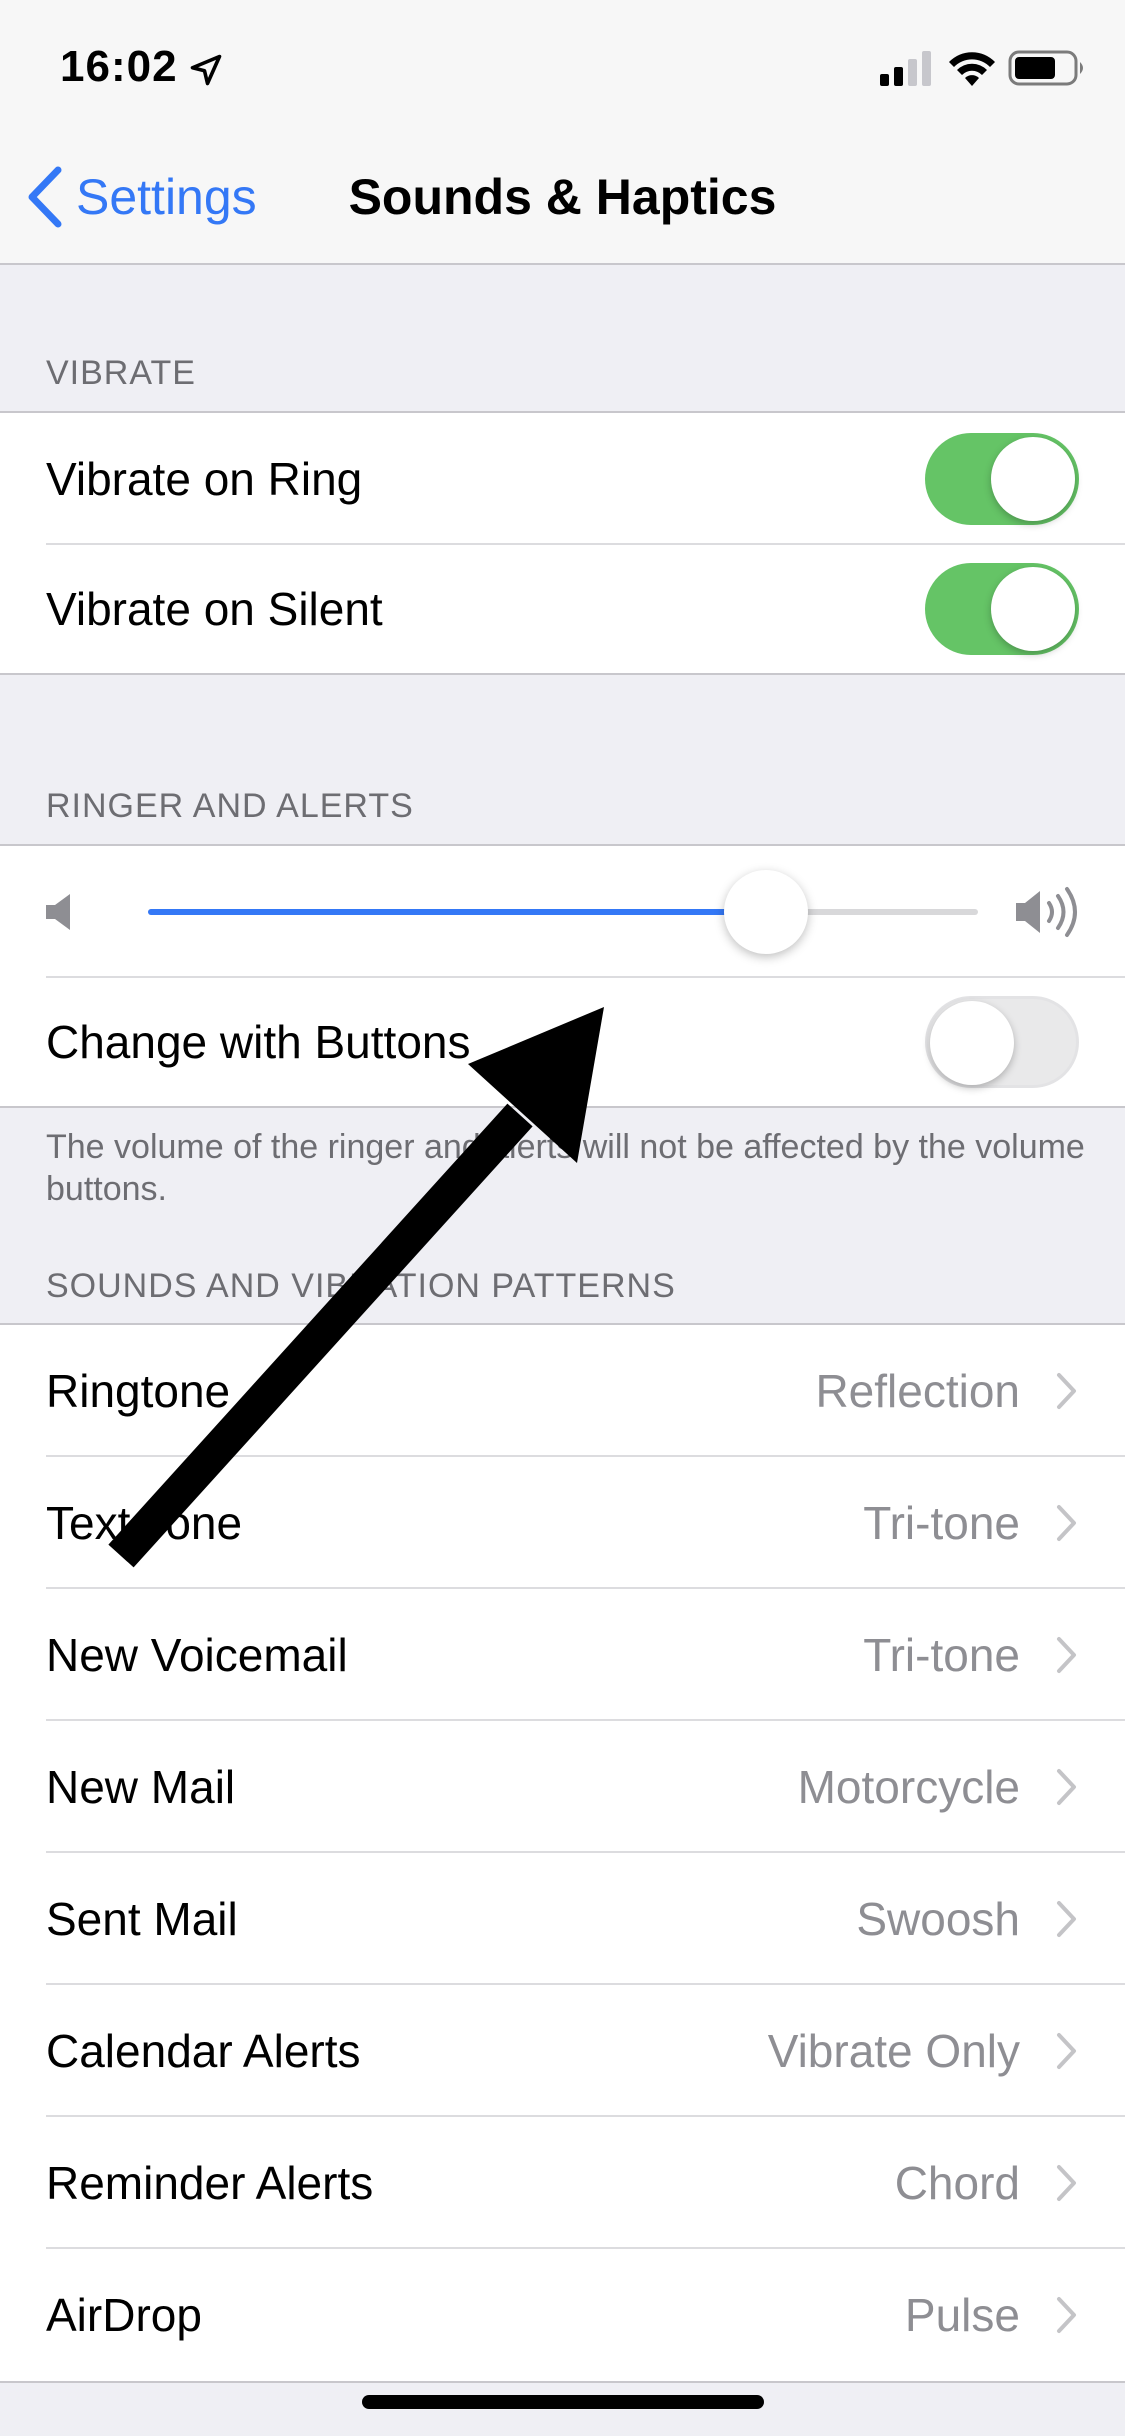 Image resolution: width=1125 pixels, height=2436 pixels. I want to click on status-bar: 16:02, so click(562, 66).